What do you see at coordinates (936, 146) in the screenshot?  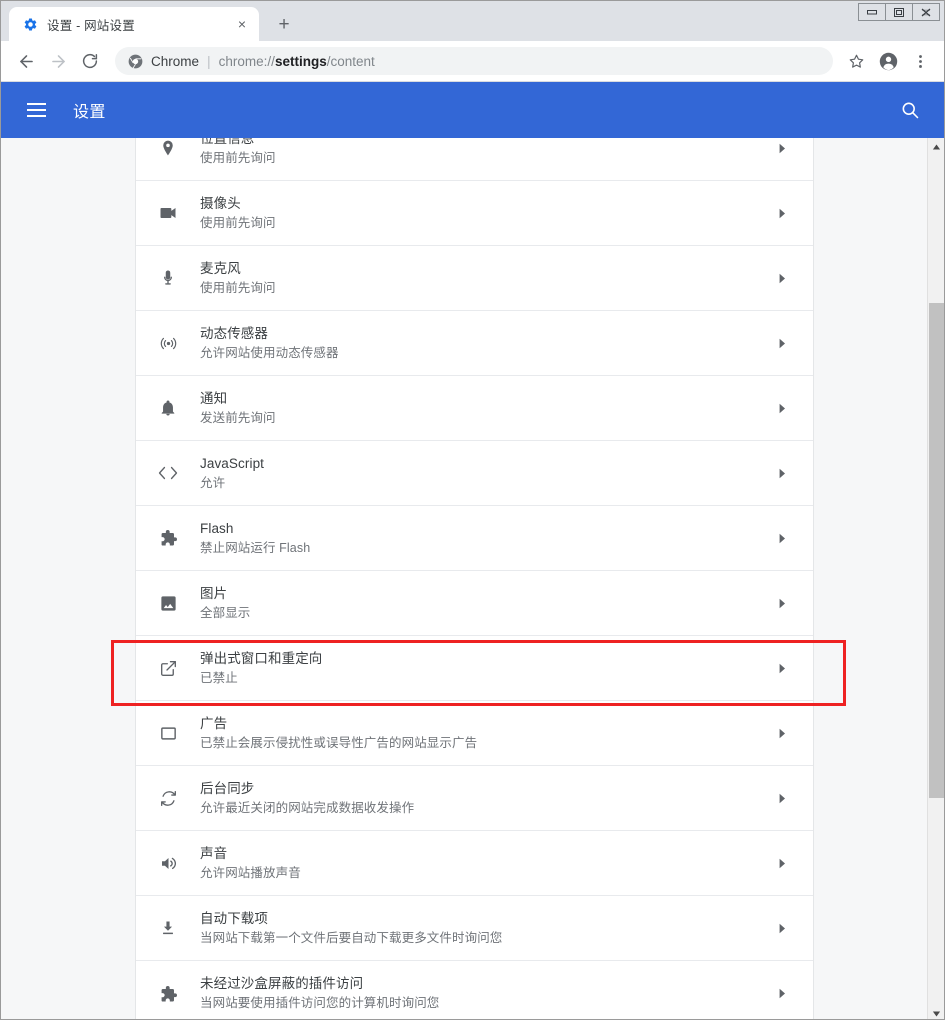 I see `scroll-up-arrow-icon` at bounding box center [936, 146].